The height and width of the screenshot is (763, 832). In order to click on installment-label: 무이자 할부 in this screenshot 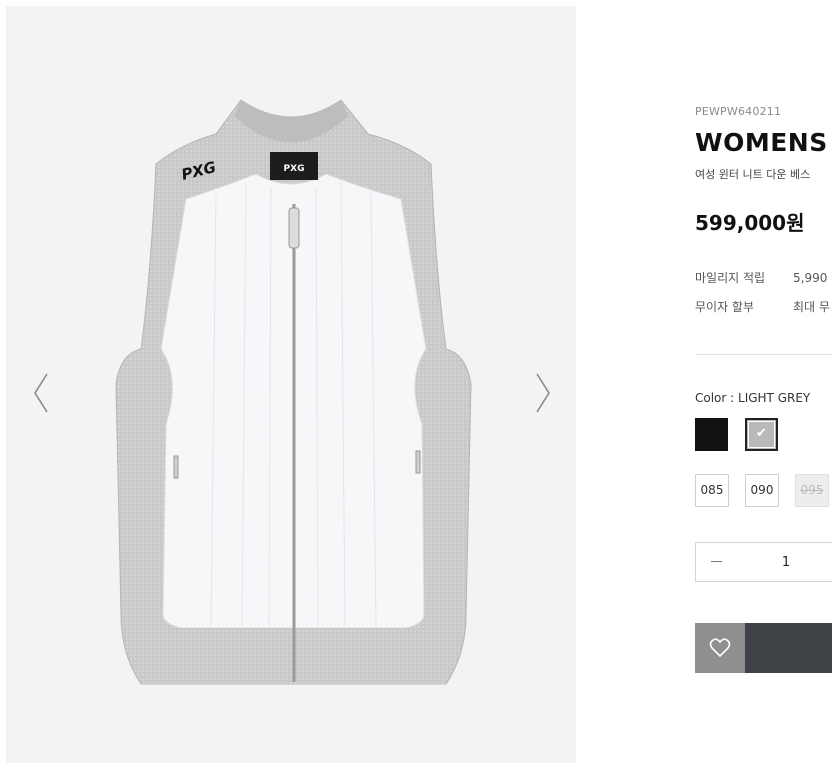, I will do `click(725, 307)`.